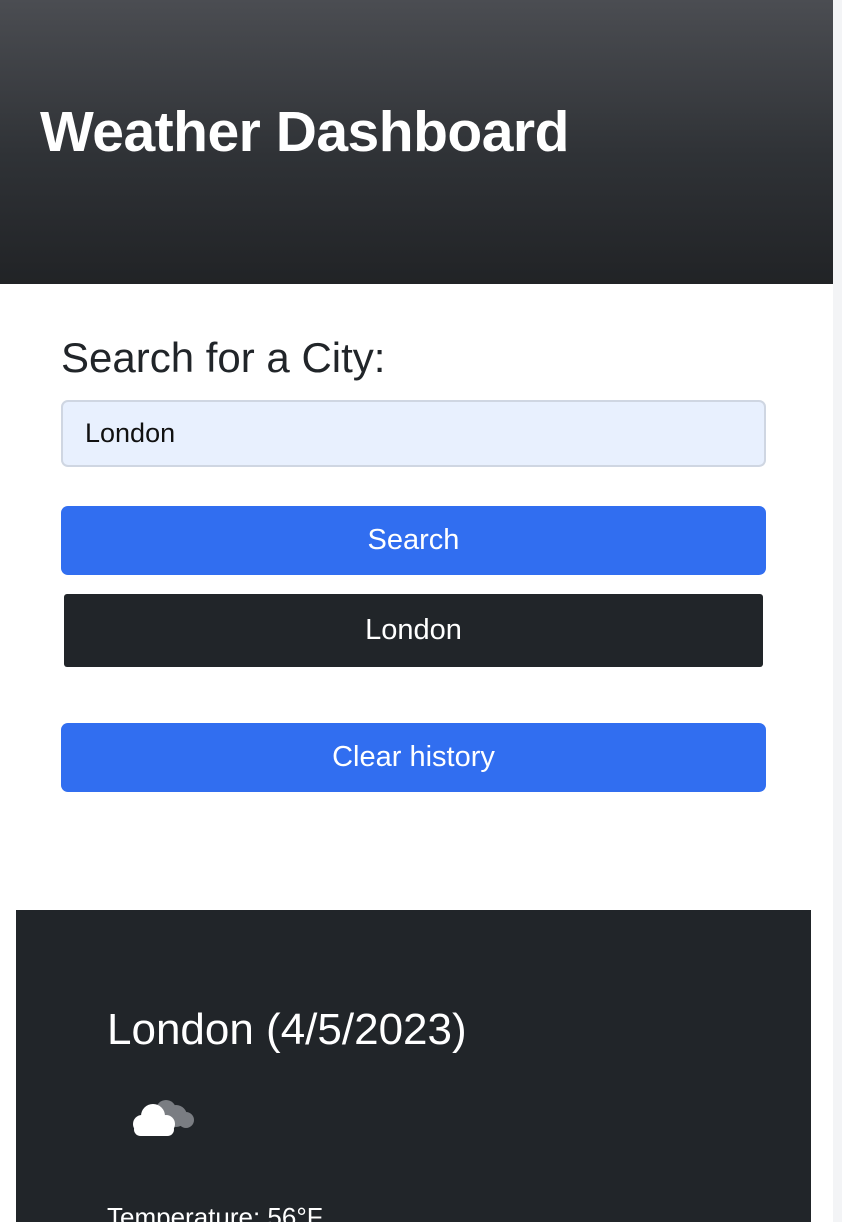 The height and width of the screenshot is (1222, 842). What do you see at coordinates (287, 1029) in the screenshot?
I see `current-city-date: London (4/5/2023)` at bounding box center [287, 1029].